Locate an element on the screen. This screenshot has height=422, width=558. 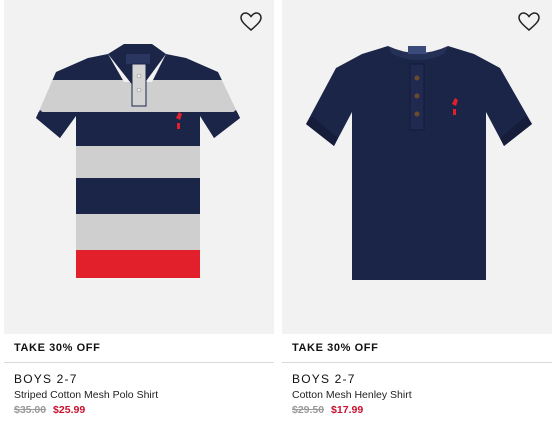
original-price: $29.50 is located at coordinates (308, 410).